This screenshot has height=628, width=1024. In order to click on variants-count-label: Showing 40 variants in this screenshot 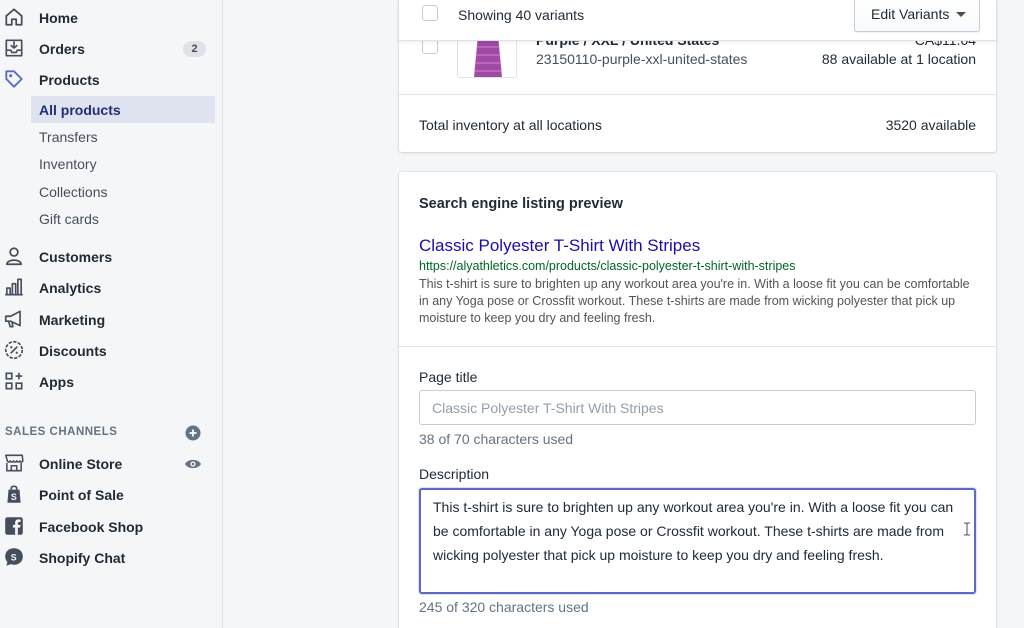, I will do `click(521, 15)`.